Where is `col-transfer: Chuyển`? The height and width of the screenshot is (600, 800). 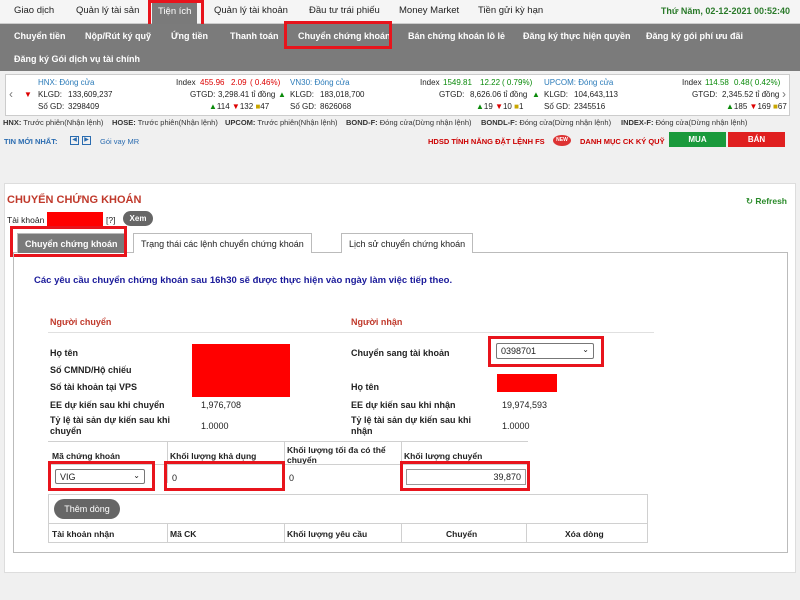
col-transfer: Chuyển is located at coordinates (462, 534).